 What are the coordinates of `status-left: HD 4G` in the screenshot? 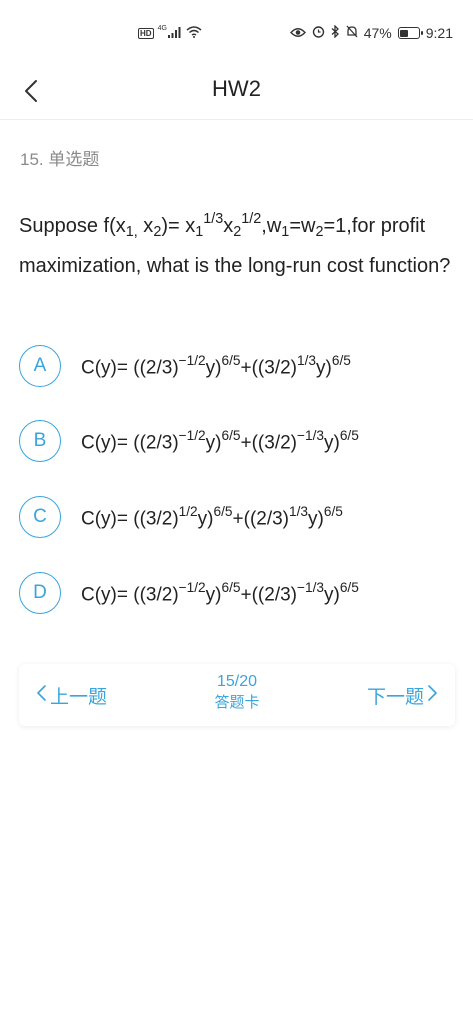 It's located at (170, 33).